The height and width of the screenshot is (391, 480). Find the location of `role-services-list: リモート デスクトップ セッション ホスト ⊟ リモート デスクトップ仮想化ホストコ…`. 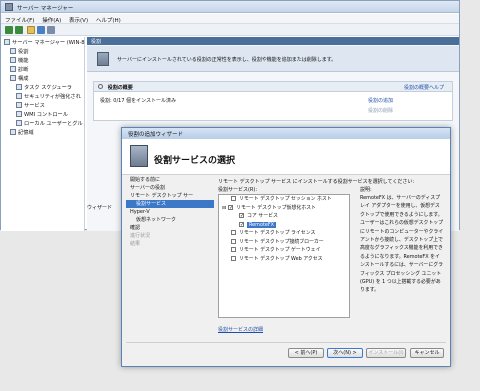

role-services-list: リモート デスクトップ セッション ホスト ⊟ リモート デスクトップ仮想化ホストコ… is located at coordinates (284, 256).